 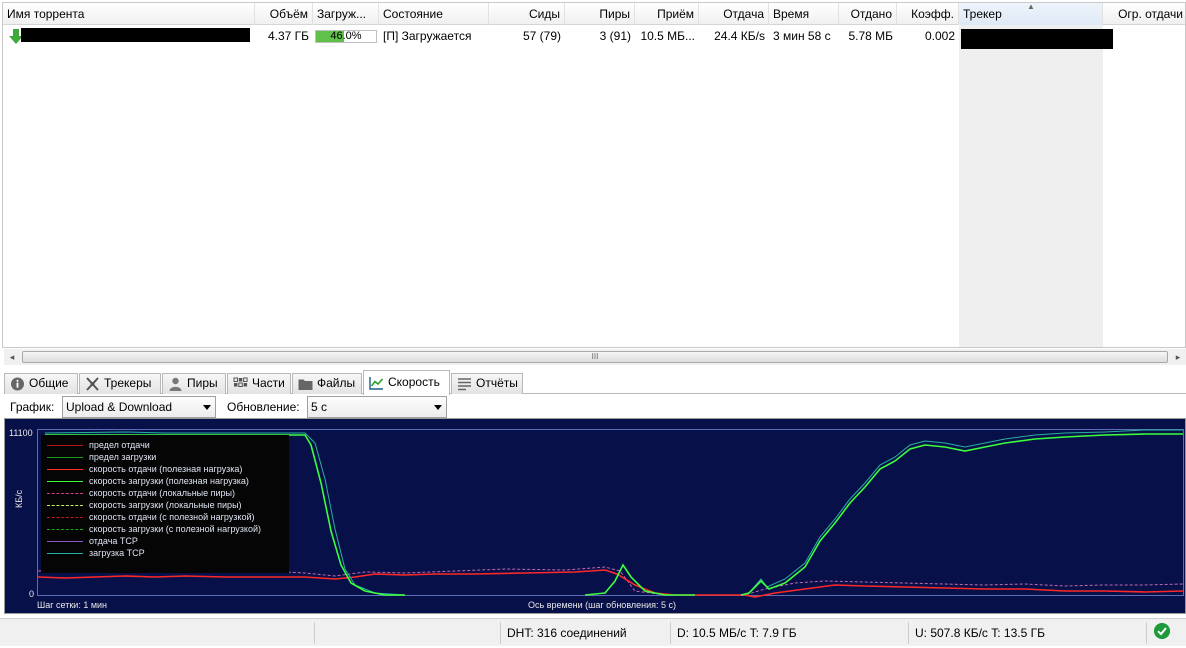 What do you see at coordinates (407, 633) in the screenshot?
I see `status-spacer` at bounding box center [407, 633].